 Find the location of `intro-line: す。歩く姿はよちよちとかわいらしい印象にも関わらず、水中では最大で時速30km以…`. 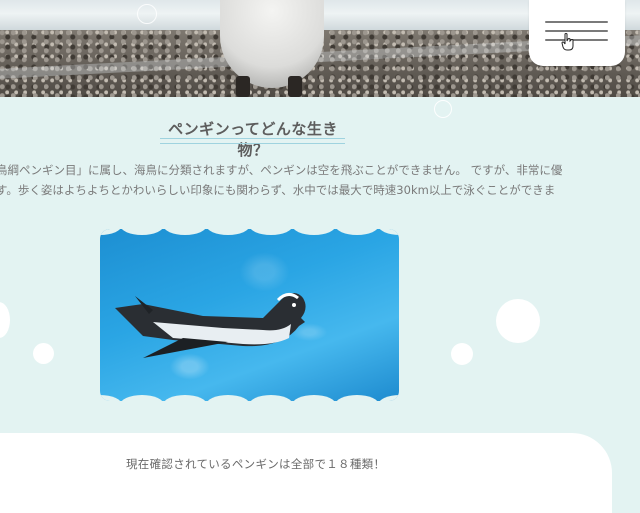

intro-line: す。歩く姿はよちよちとかわいらしい印象にも関わらず、水中では最大で時速30km以… is located at coordinates (278, 190).